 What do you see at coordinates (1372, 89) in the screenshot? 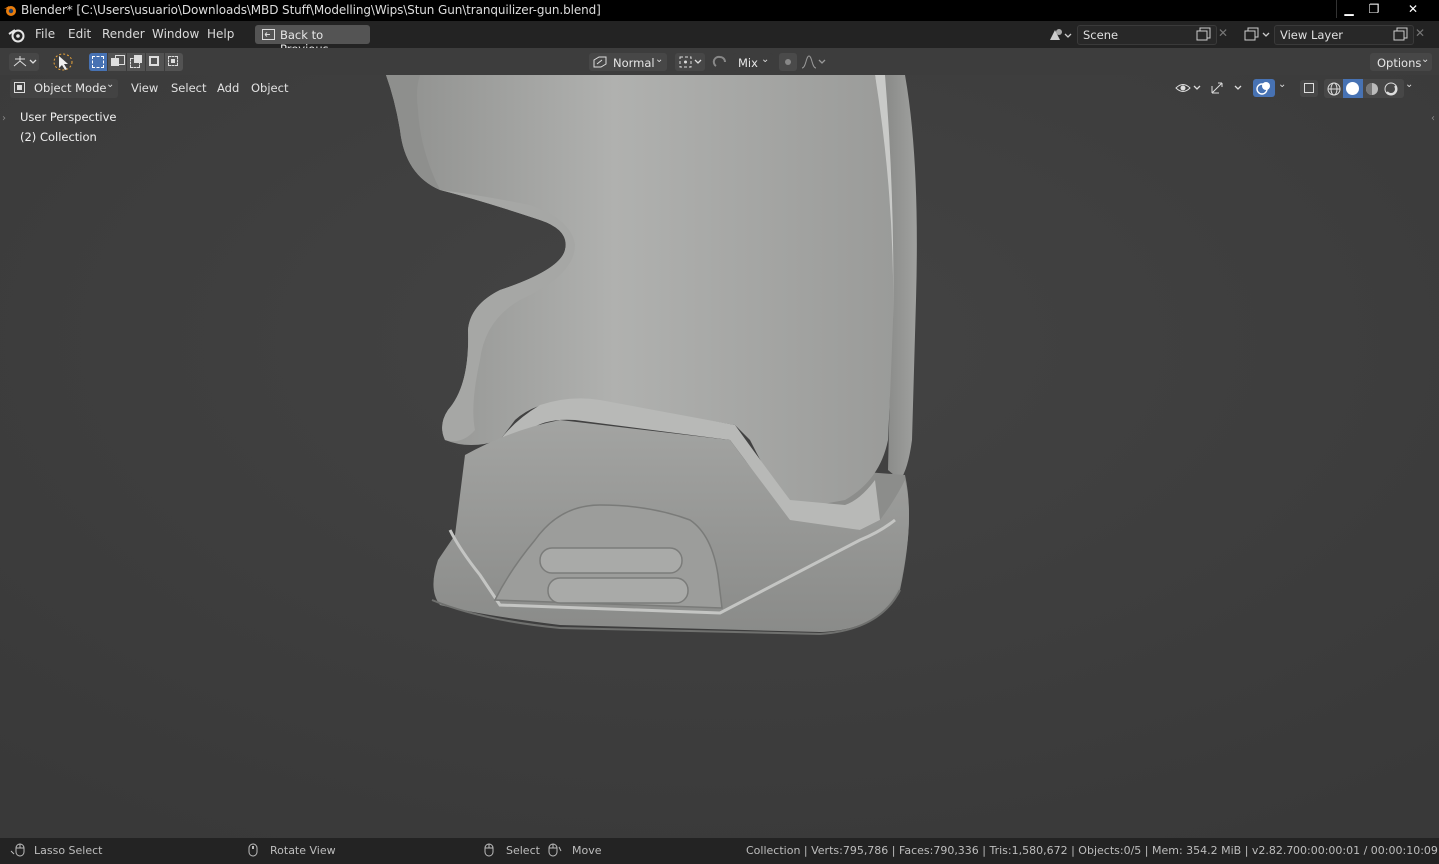
I see `shading-material-icon` at bounding box center [1372, 89].